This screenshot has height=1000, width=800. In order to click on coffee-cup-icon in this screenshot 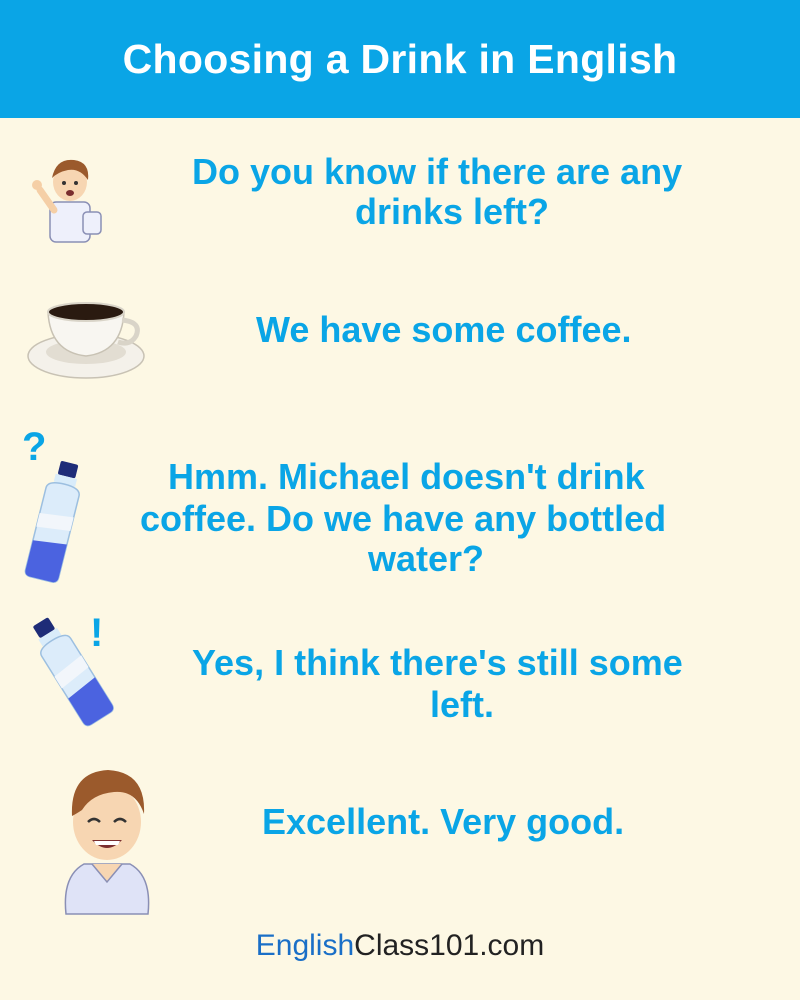, I will do `click(86, 340)`.